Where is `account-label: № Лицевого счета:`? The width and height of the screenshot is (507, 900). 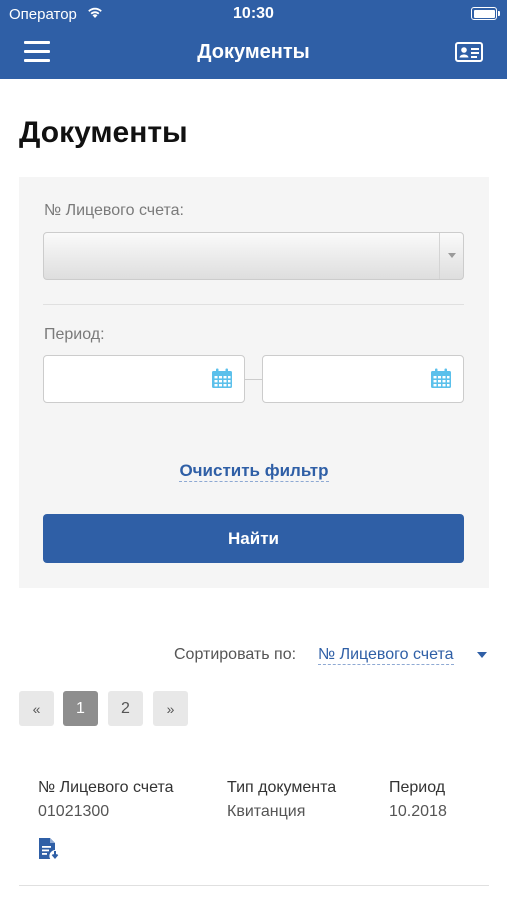 account-label: № Лицевого счета: is located at coordinates (114, 210).